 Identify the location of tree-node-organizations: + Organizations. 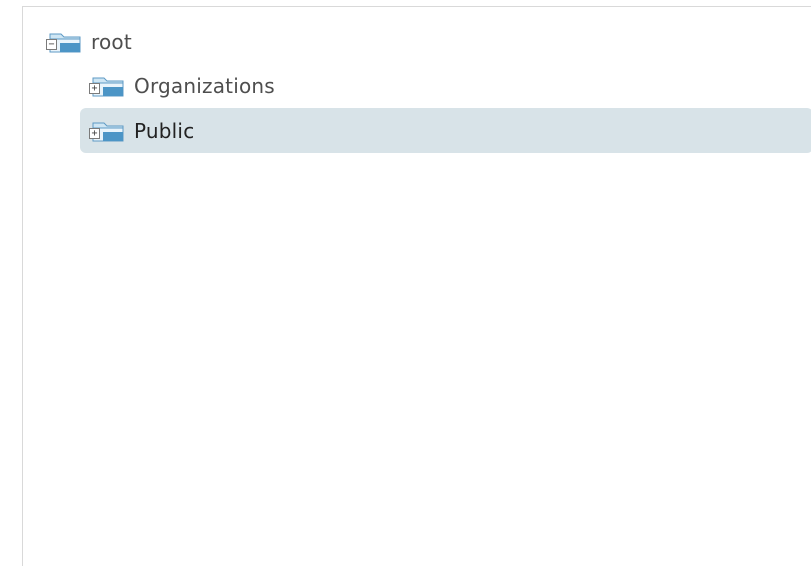
(450, 86).